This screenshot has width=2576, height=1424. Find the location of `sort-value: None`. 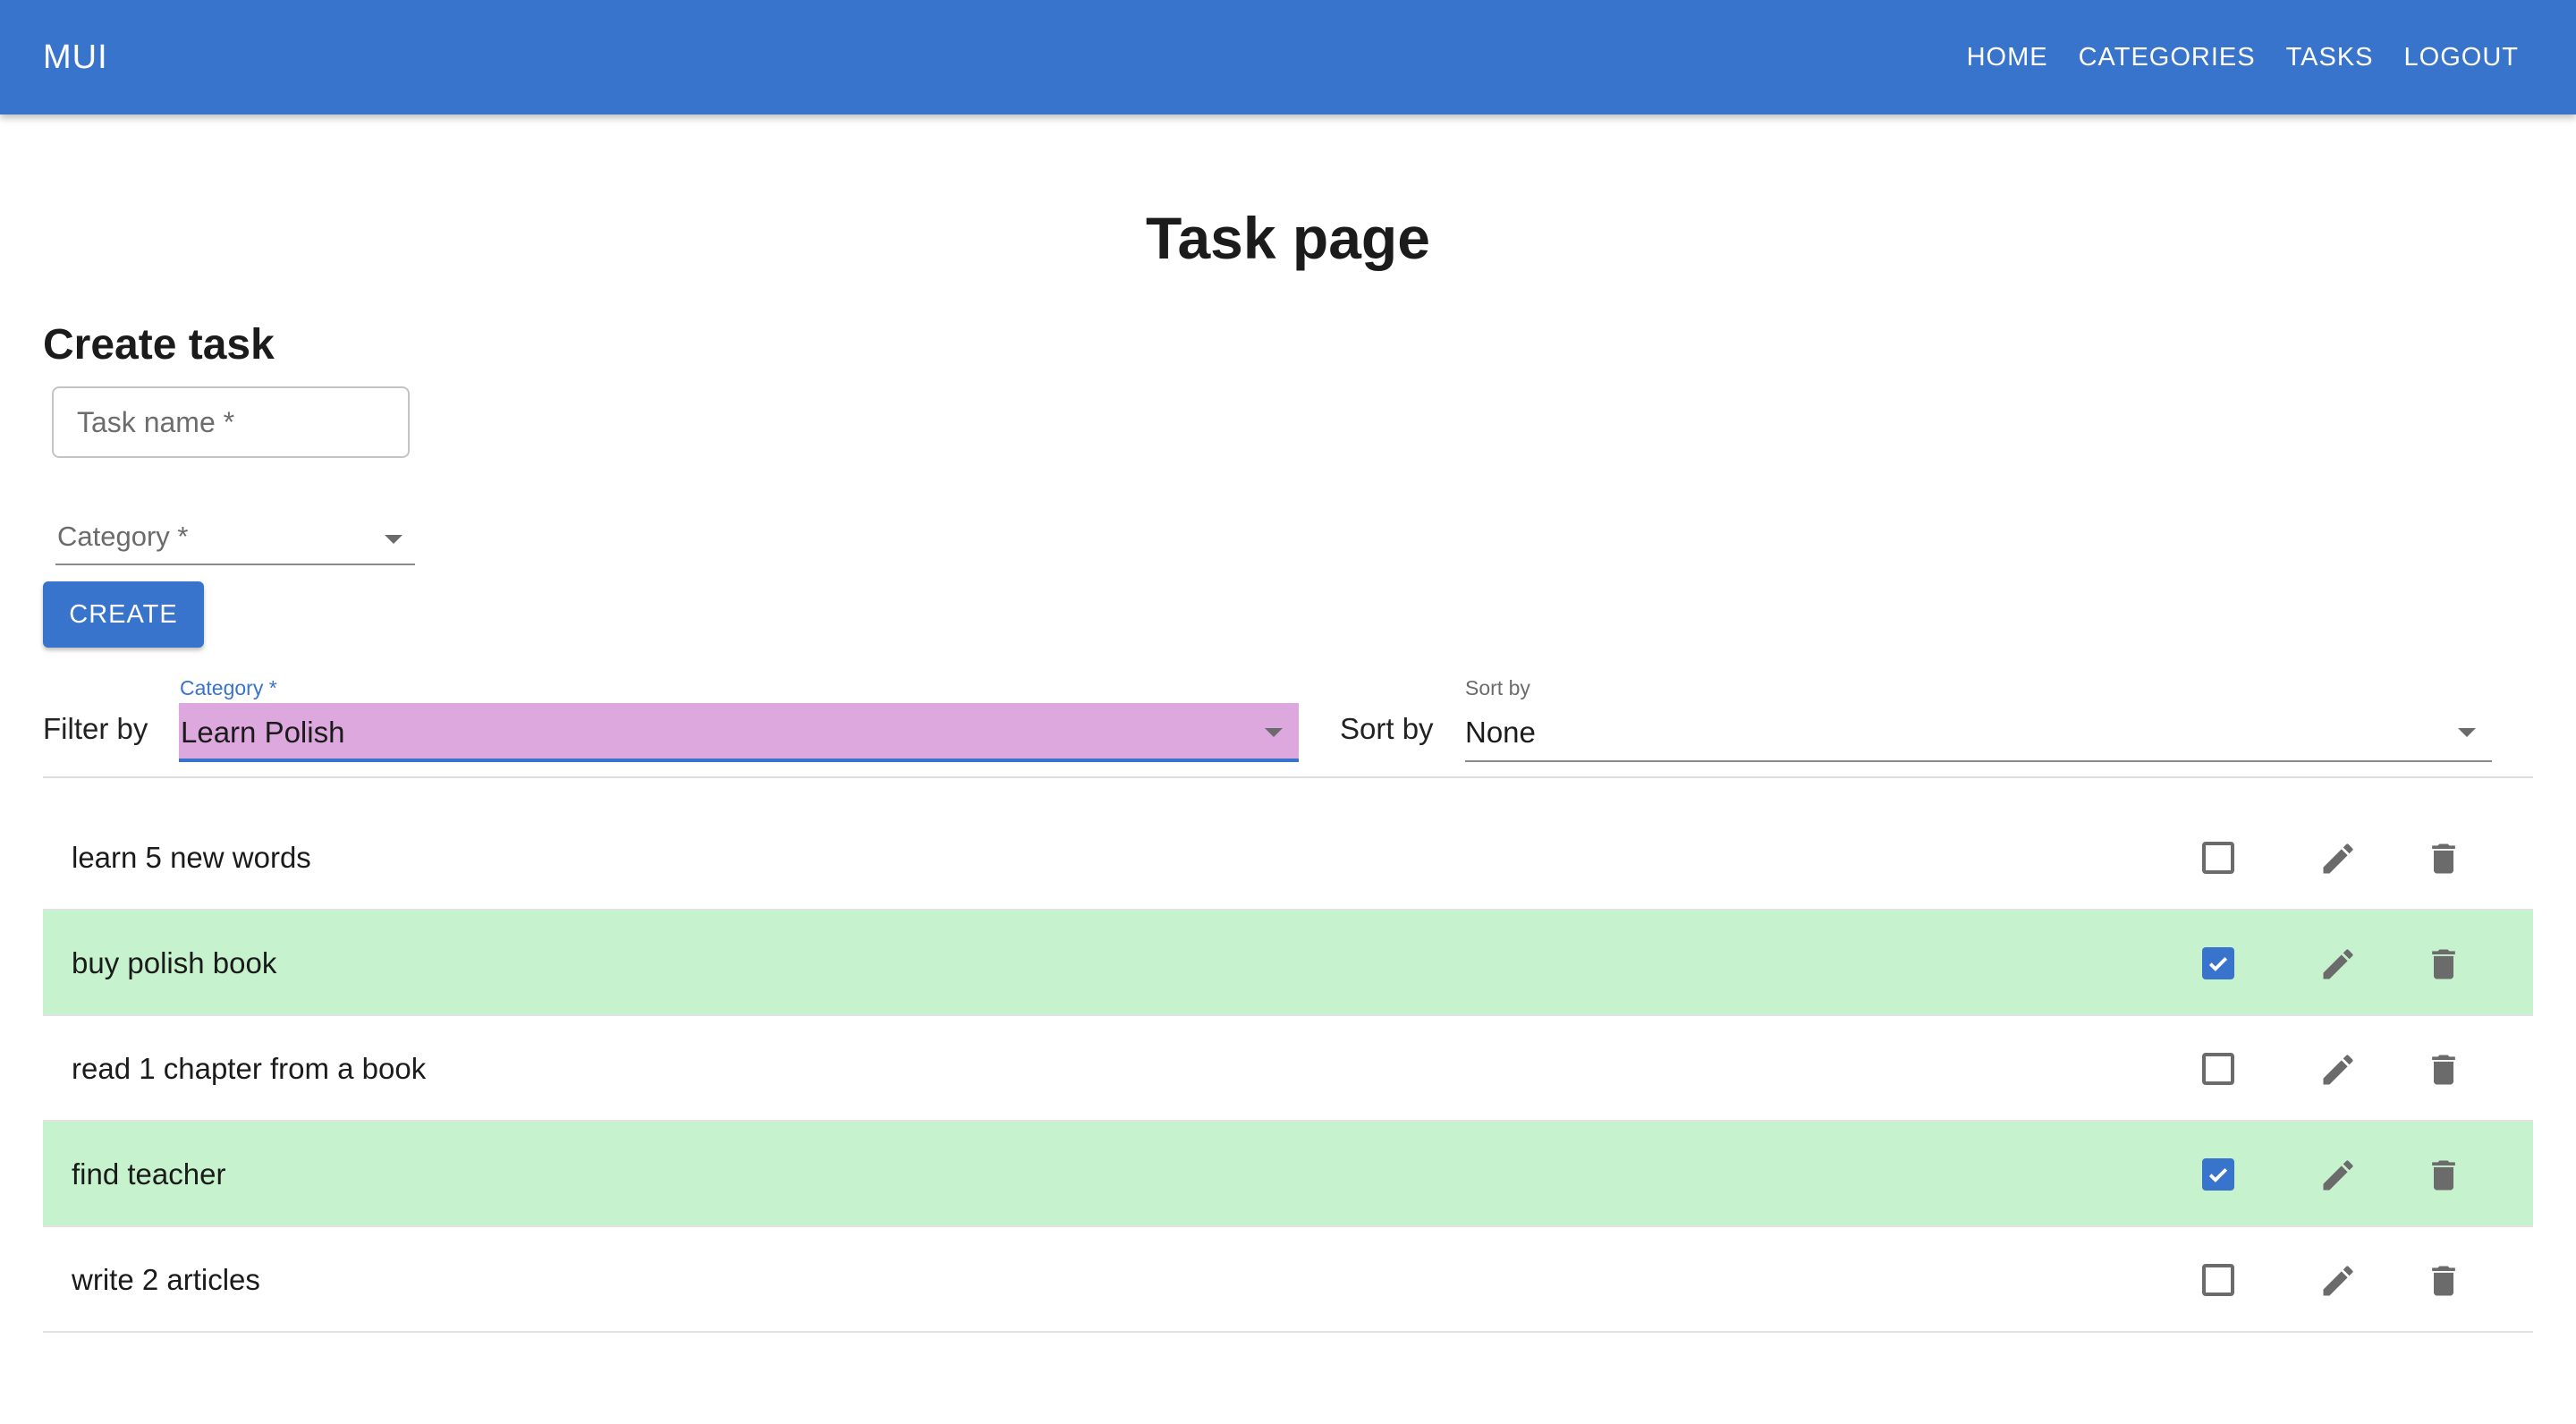

sort-value: None is located at coordinates (1500, 732).